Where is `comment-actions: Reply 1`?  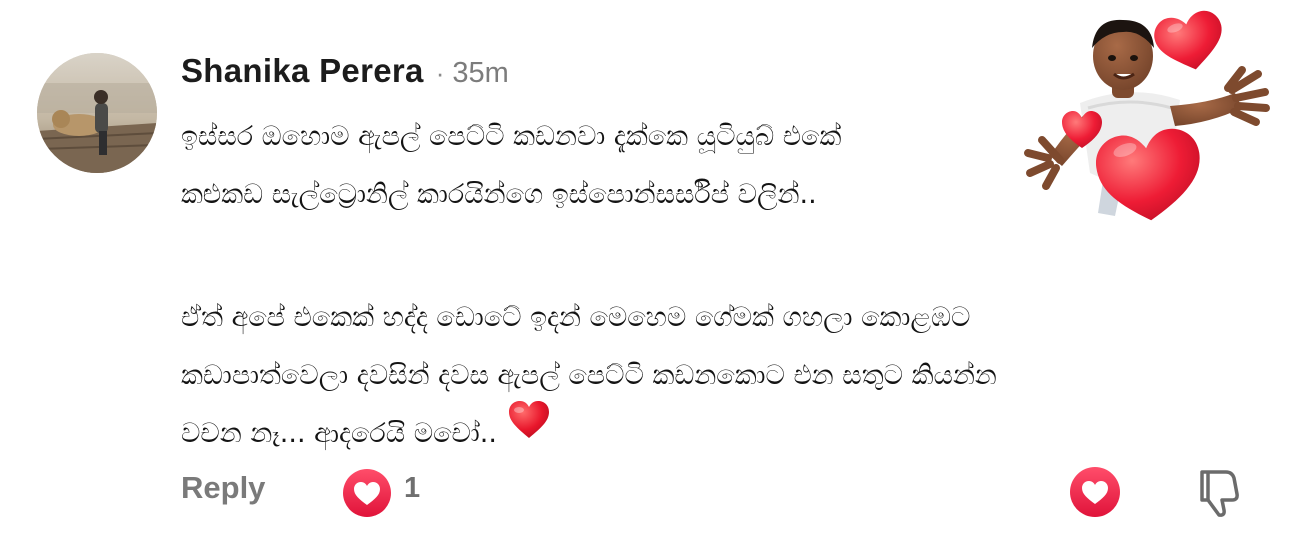
comment-actions: Reply 1 is located at coordinates (645, 490).